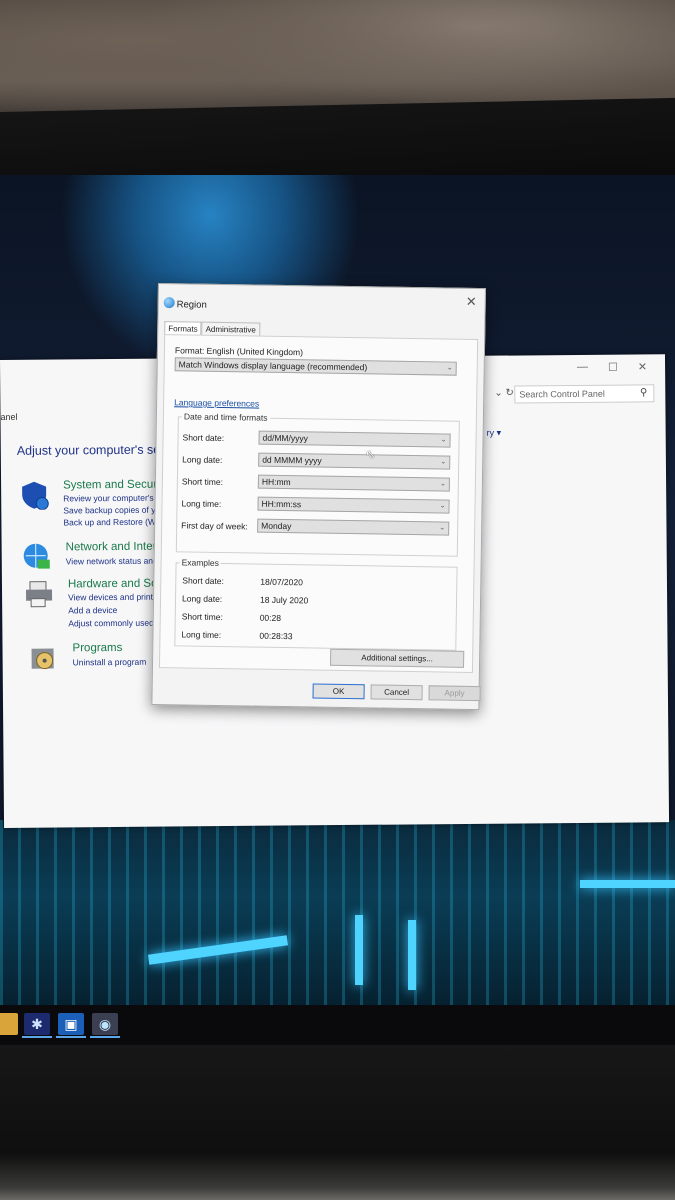 Image resolution: width=675 pixels, height=1200 pixels. What do you see at coordinates (110, 662) in the screenshot?
I see `category-link: Uninstall a program` at bounding box center [110, 662].